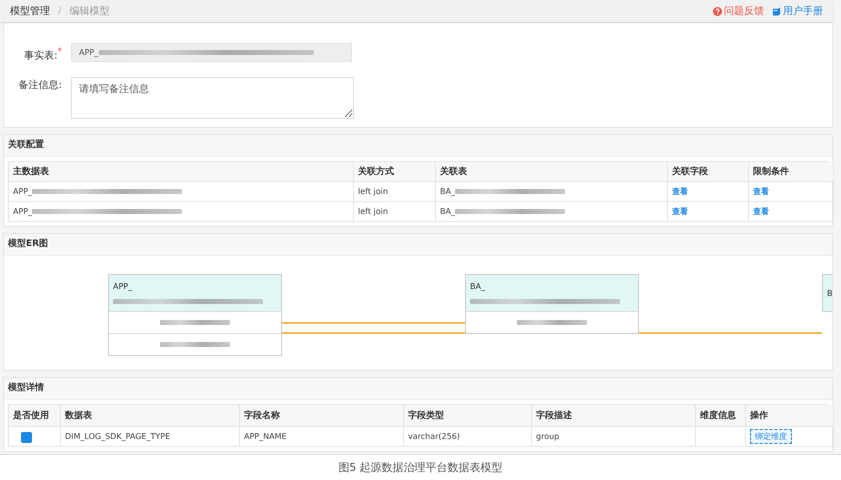 The width and height of the screenshot is (841, 480). What do you see at coordinates (40, 86) in the screenshot?
I see `field-label: 备注信息:` at bounding box center [40, 86].